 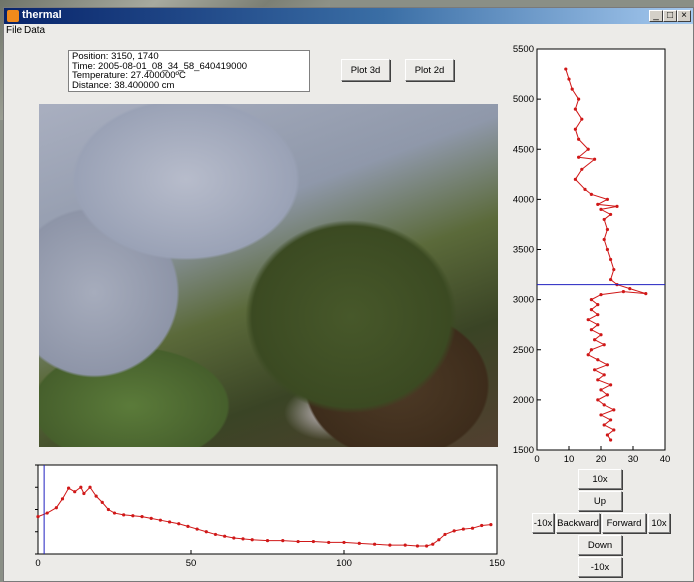 I want to click on title-bar: thermal _ □ ×, so click(x=348, y=16).